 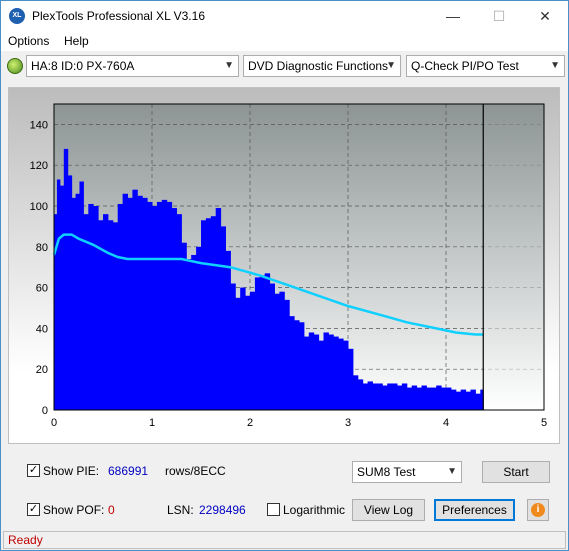 I want to click on x-tick-label: 5, so click(x=544, y=423).